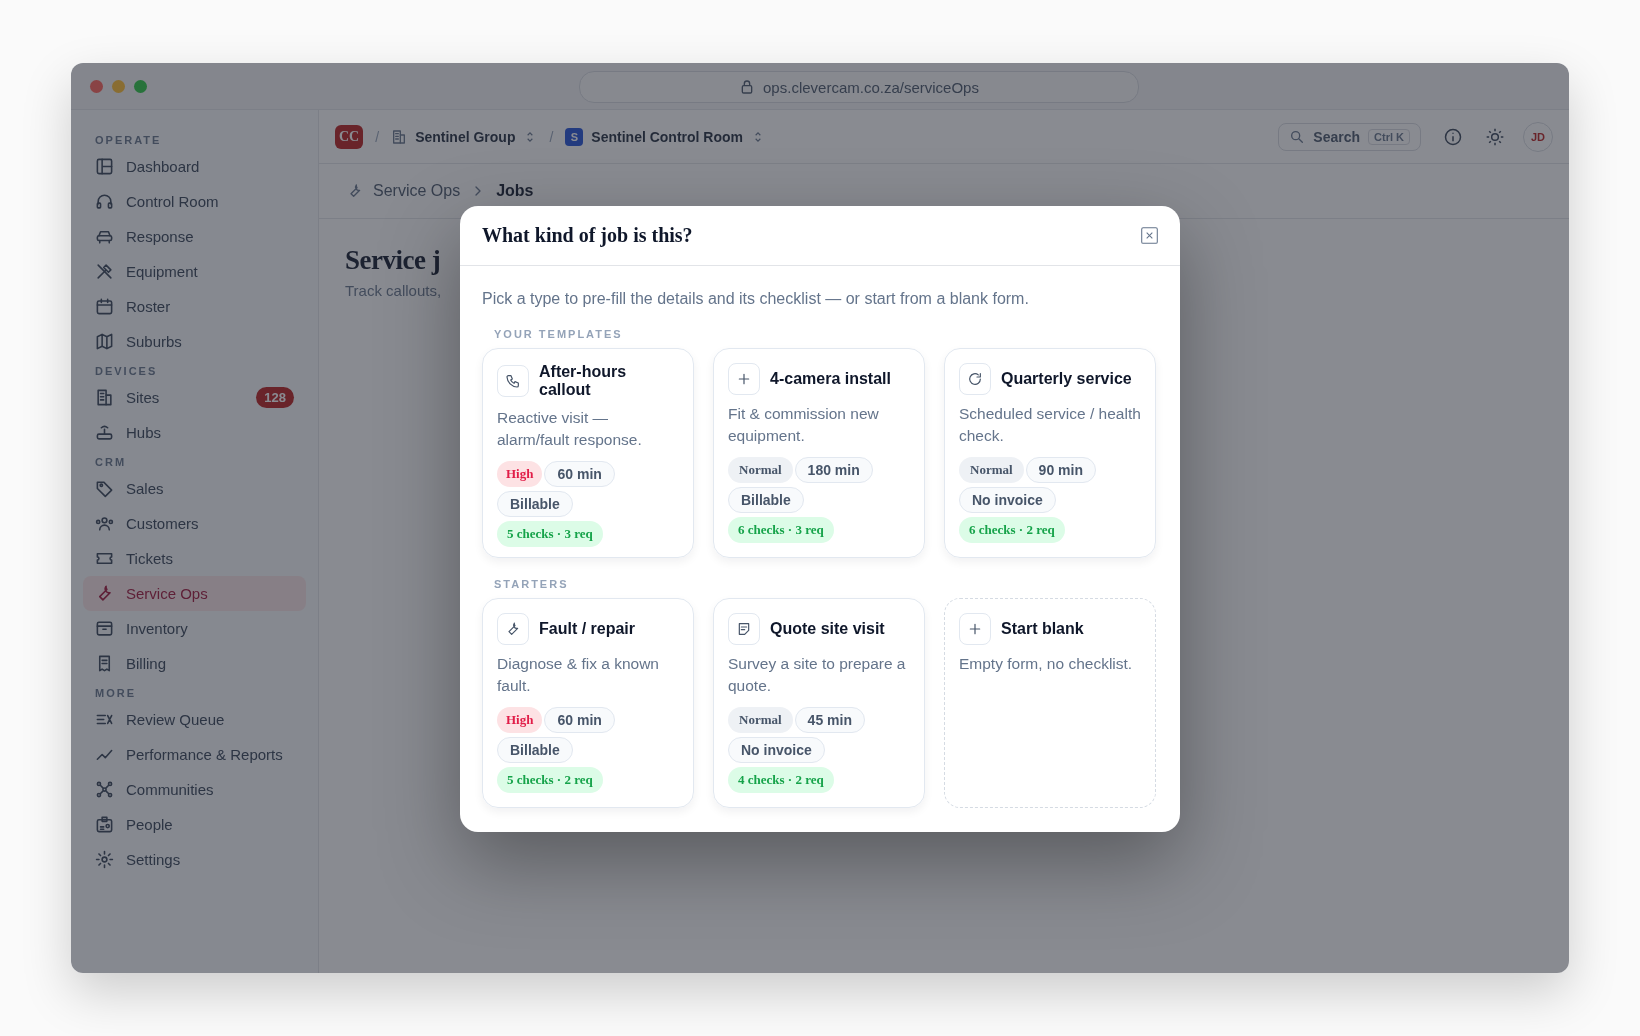 The height and width of the screenshot is (1036, 1640). What do you see at coordinates (744, 379) in the screenshot?
I see `plus-icon` at bounding box center [744, 379].